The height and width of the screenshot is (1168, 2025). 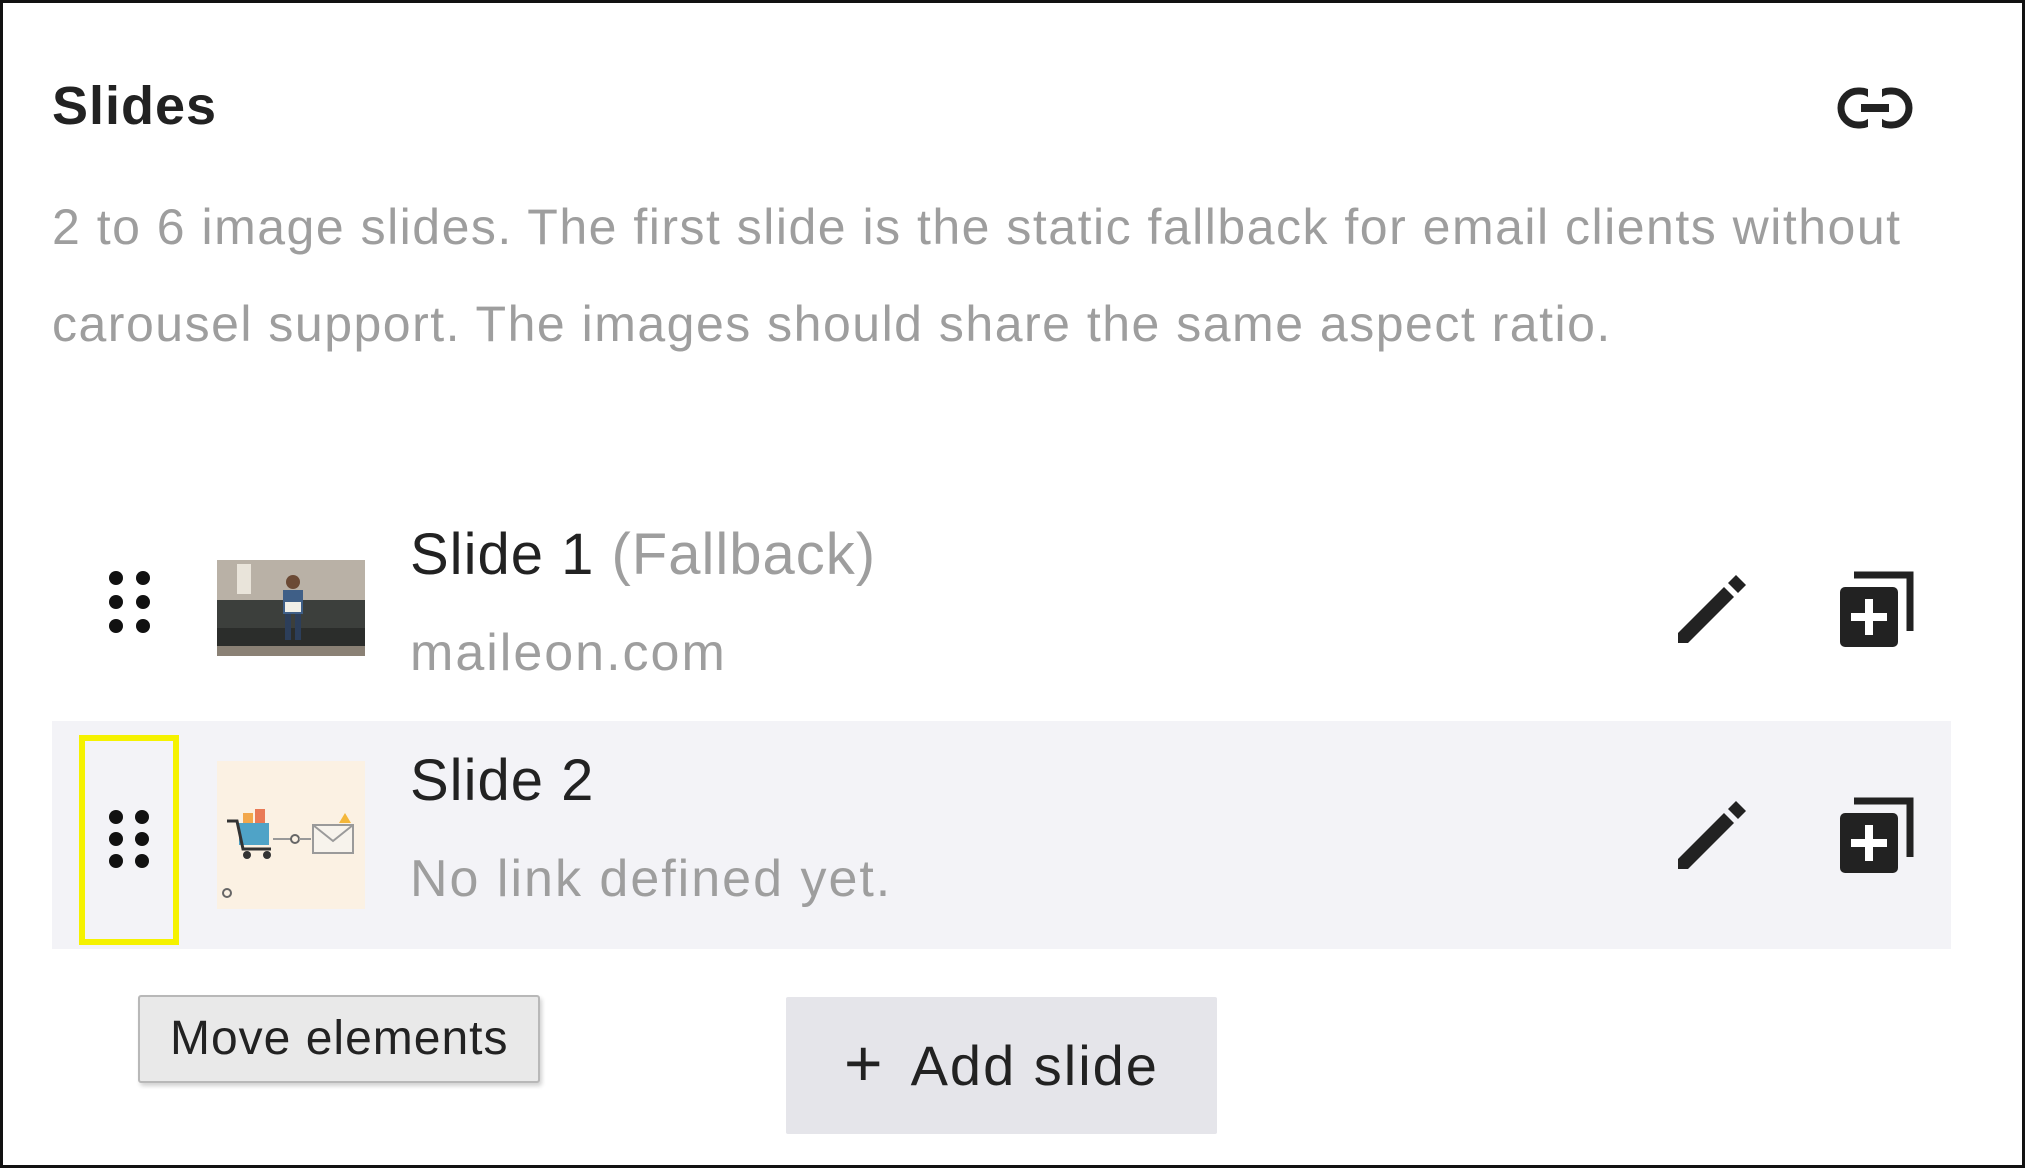 I want to click on add-slide-button: + Add slide, so click(x=1001, y=1065).